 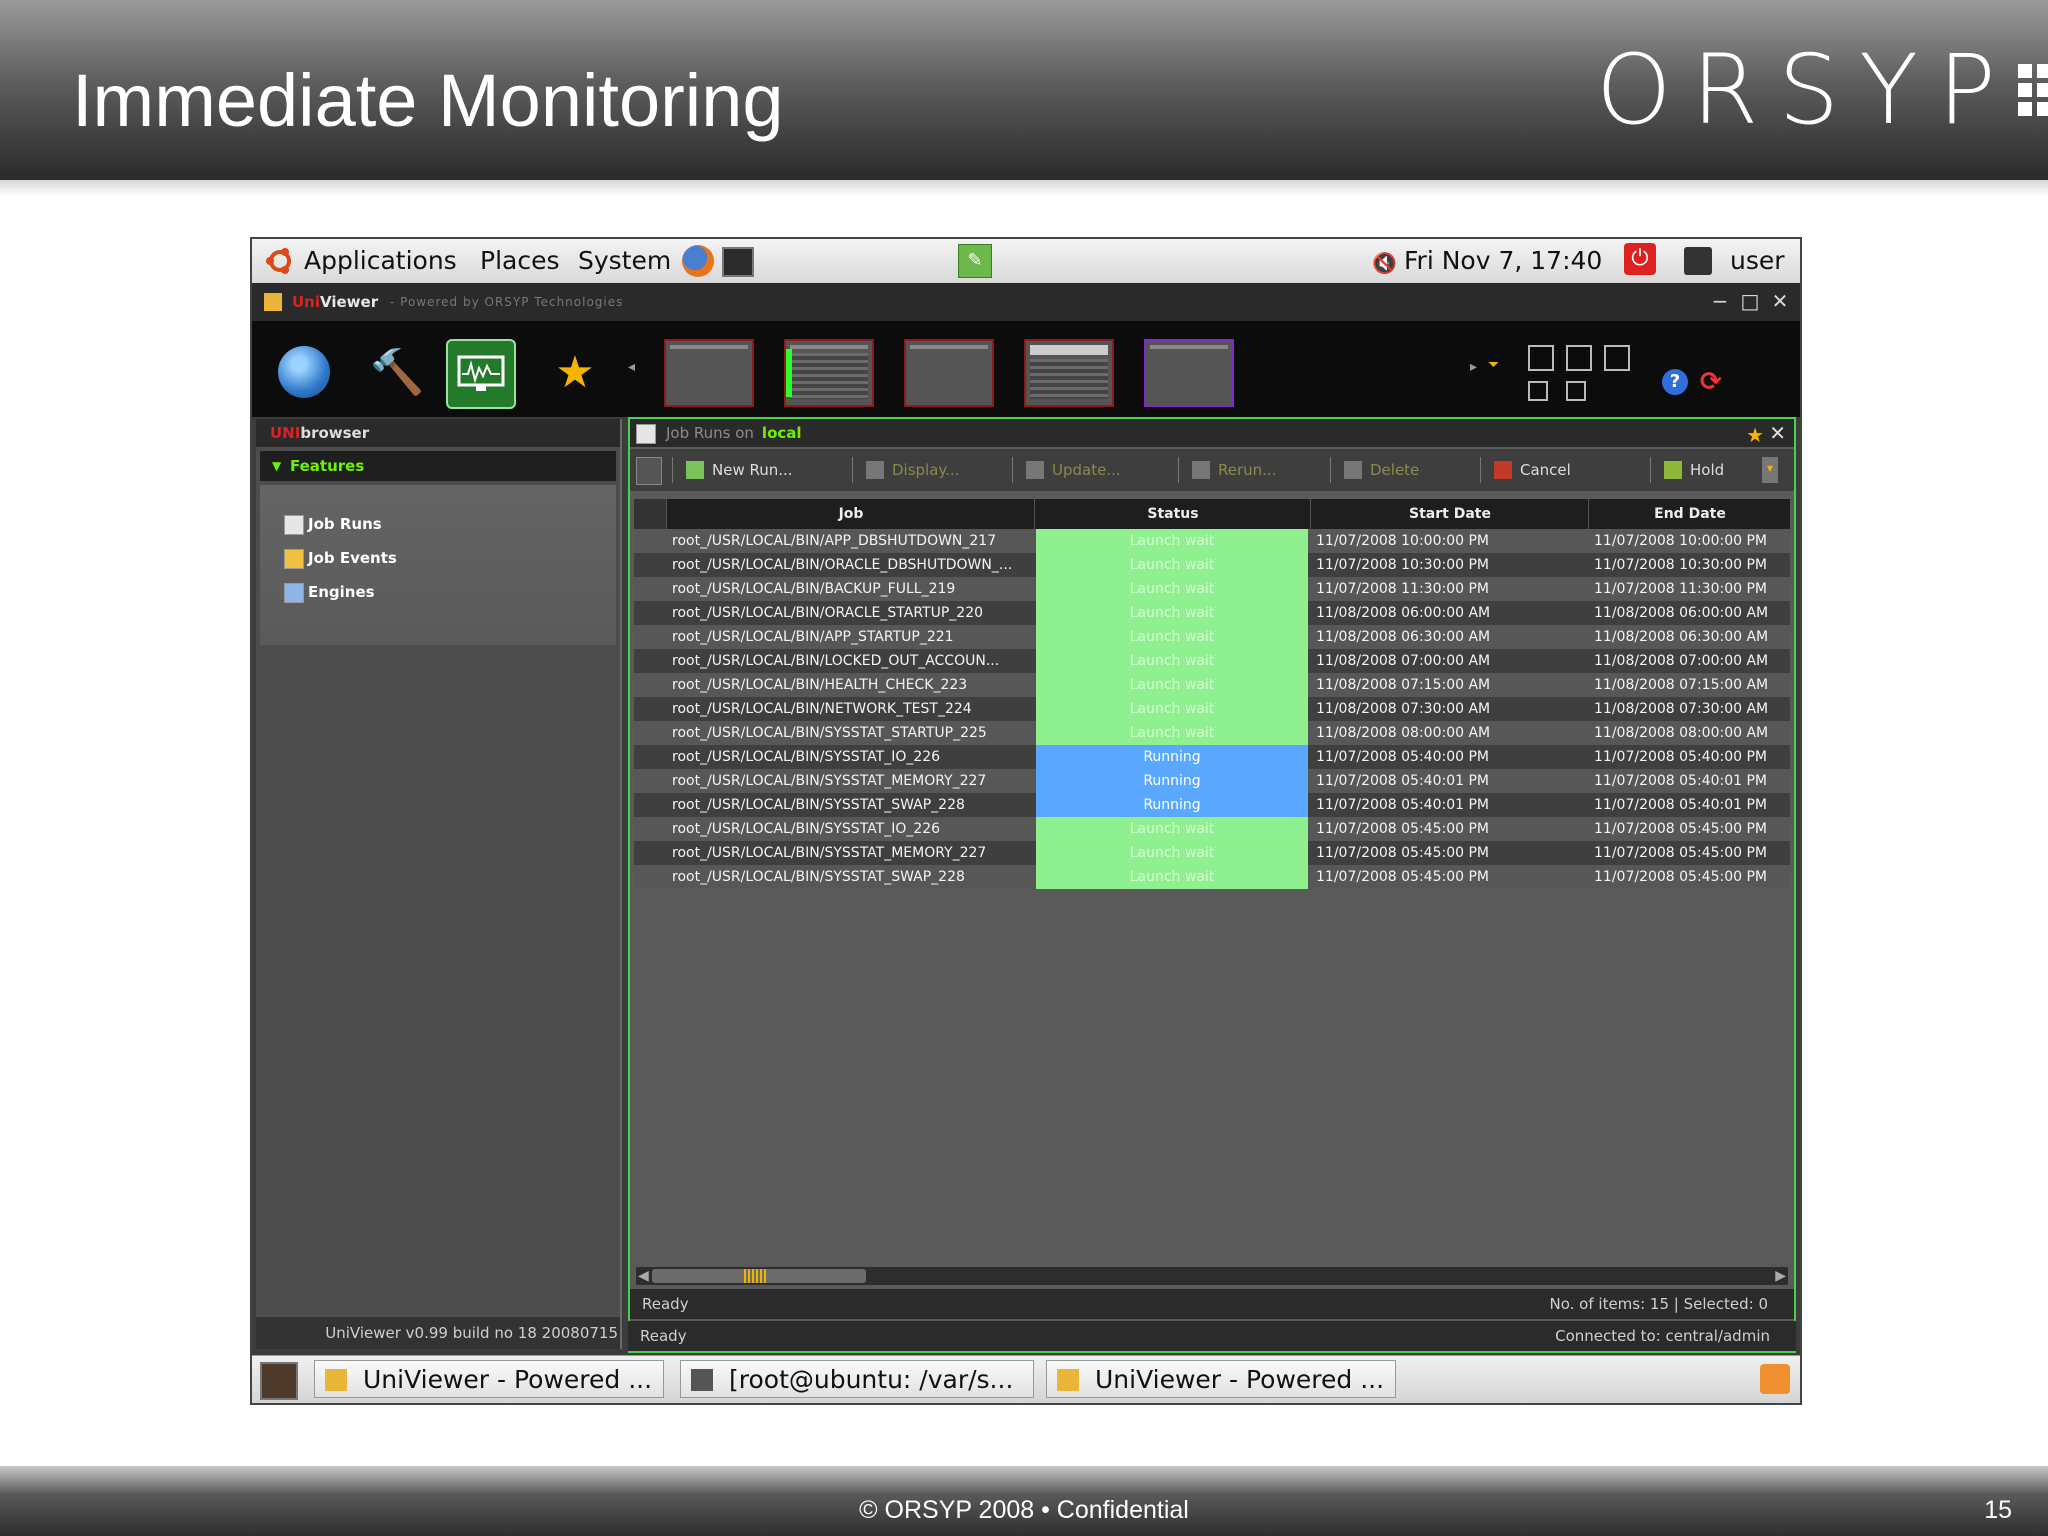 What do you see at coordinates (1681, 661) in the screenshot?
I see `end-date-cell: 11/08/2008 07:00:00 AM` at bounding box center [1681, 661].